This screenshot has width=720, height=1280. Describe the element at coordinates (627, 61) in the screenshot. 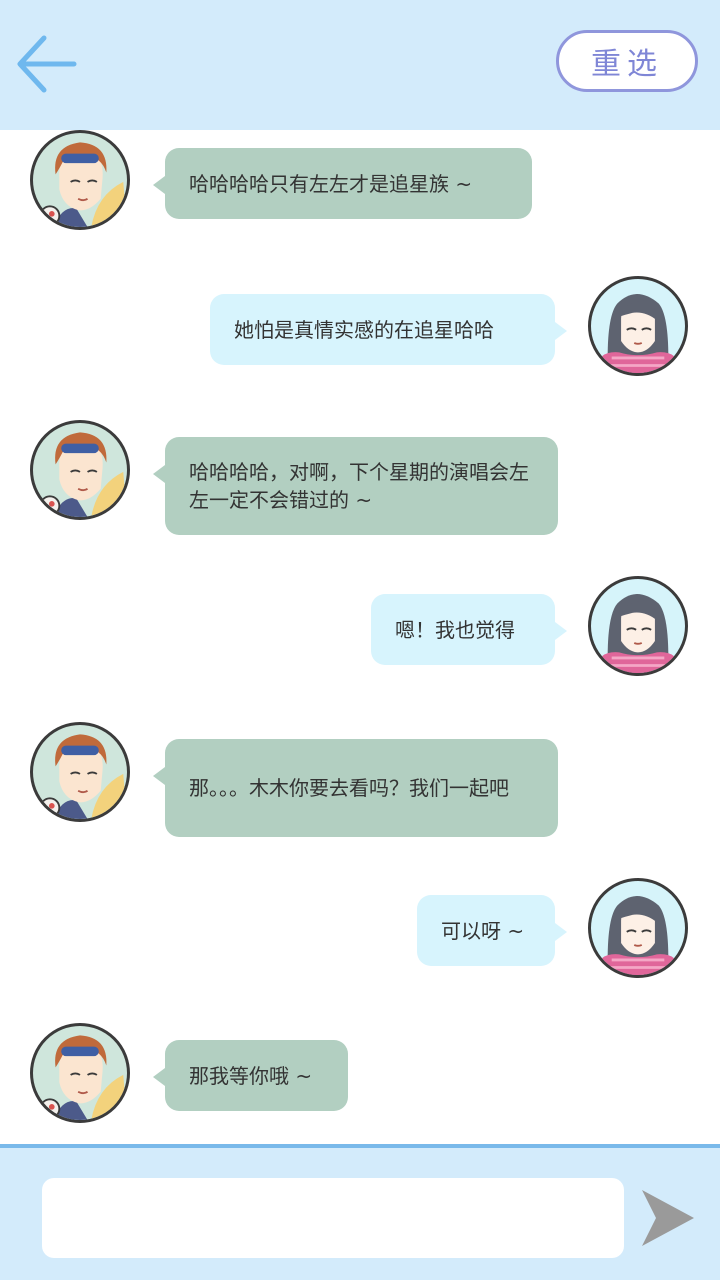

I see `reselect-button: 重选` at that location.